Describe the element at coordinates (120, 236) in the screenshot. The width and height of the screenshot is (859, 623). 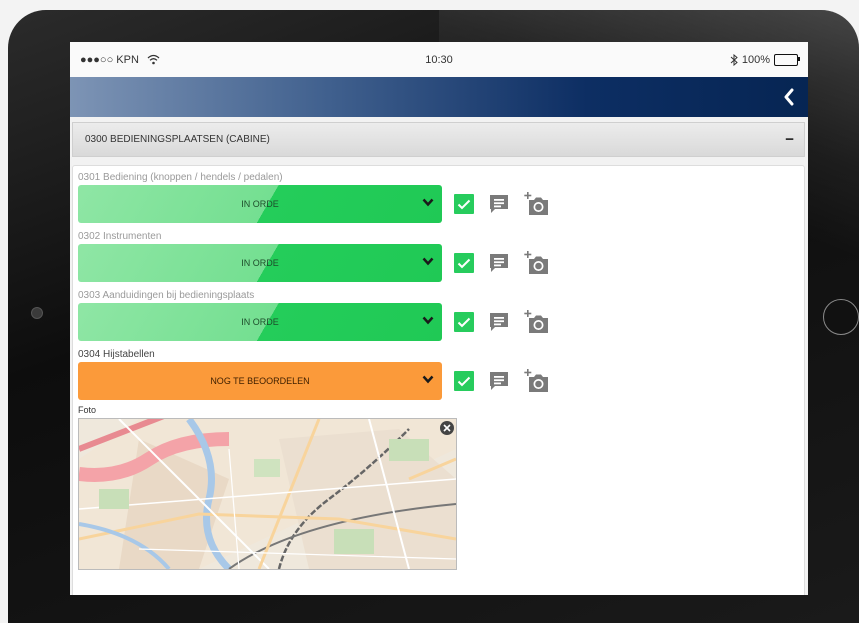
I see `item-label: 0302 Instrumenten` at that location.